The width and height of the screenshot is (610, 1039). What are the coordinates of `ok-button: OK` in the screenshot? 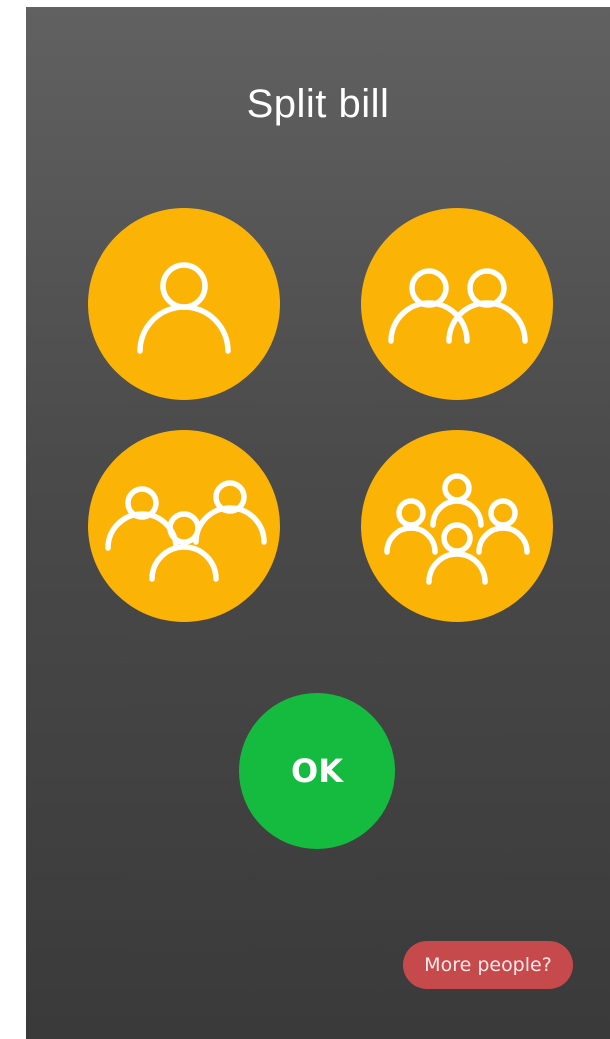 It's located at (317, 771).